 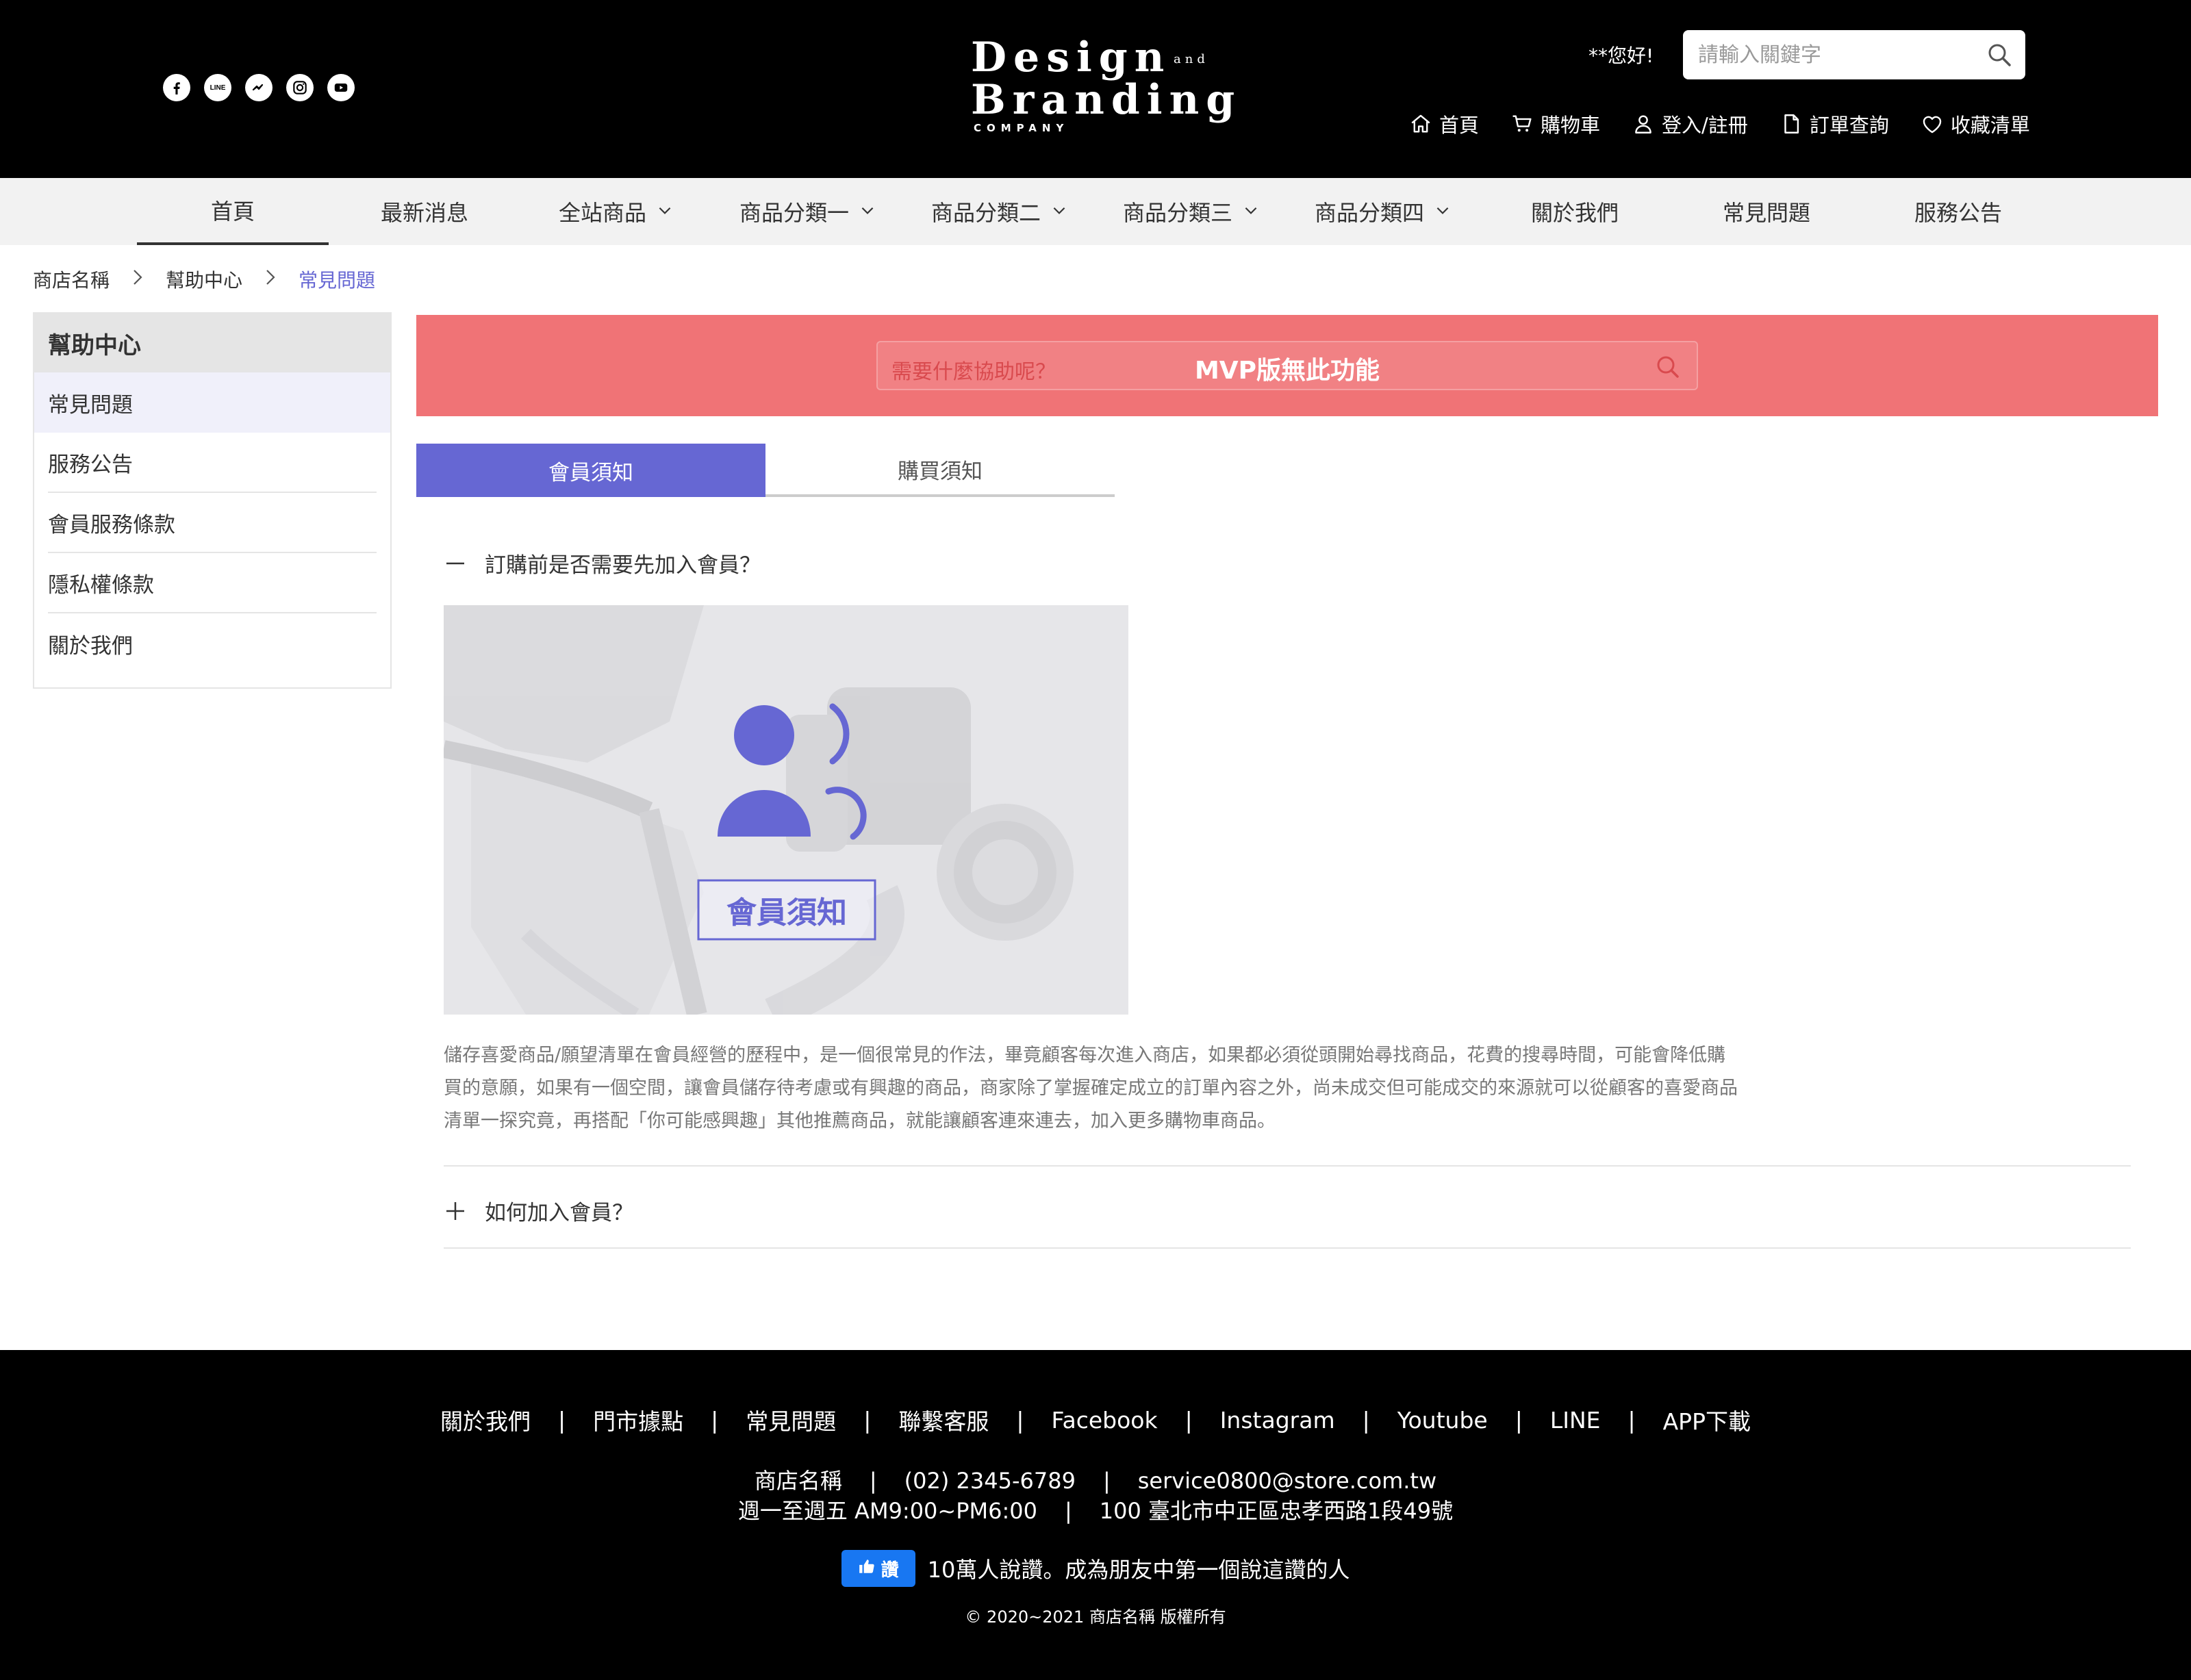 I want to click on youtube-icon, so click(x=341, y=87).